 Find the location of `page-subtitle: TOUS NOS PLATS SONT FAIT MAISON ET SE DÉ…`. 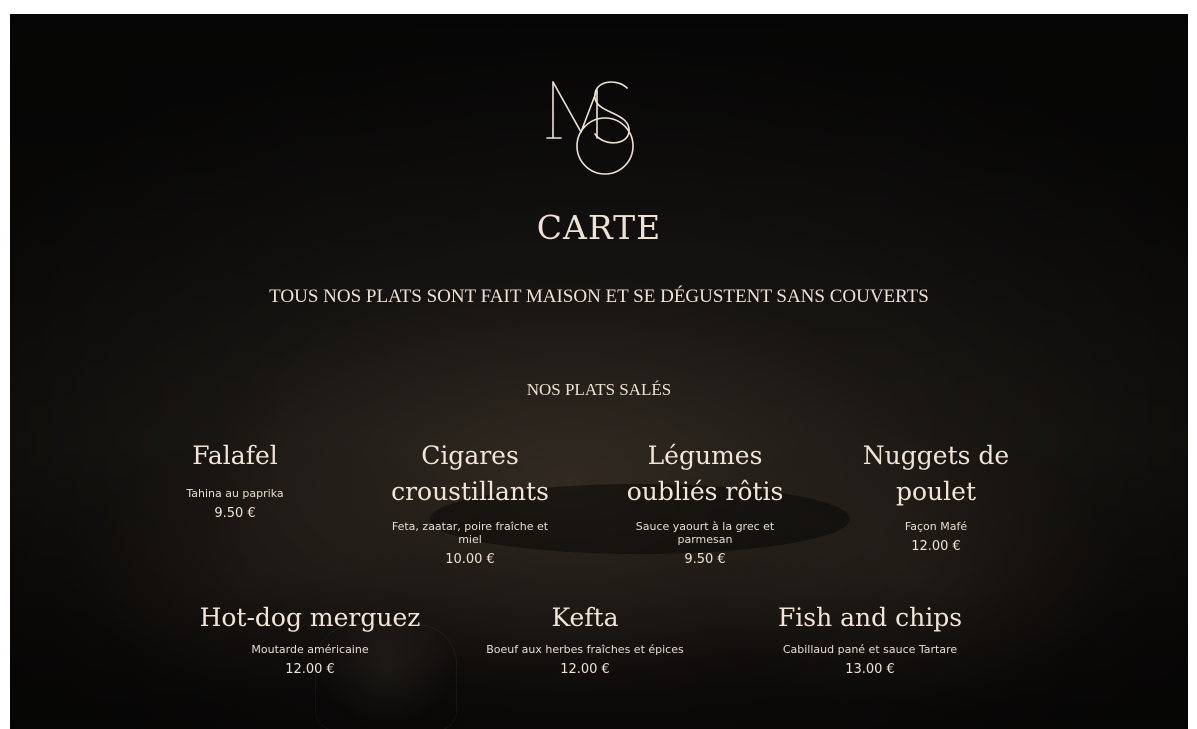

page-subtitle: TOUS NOS PLATS SONT FAIT MAISON ET SE DÉ… is located at coordinates (599, 296).